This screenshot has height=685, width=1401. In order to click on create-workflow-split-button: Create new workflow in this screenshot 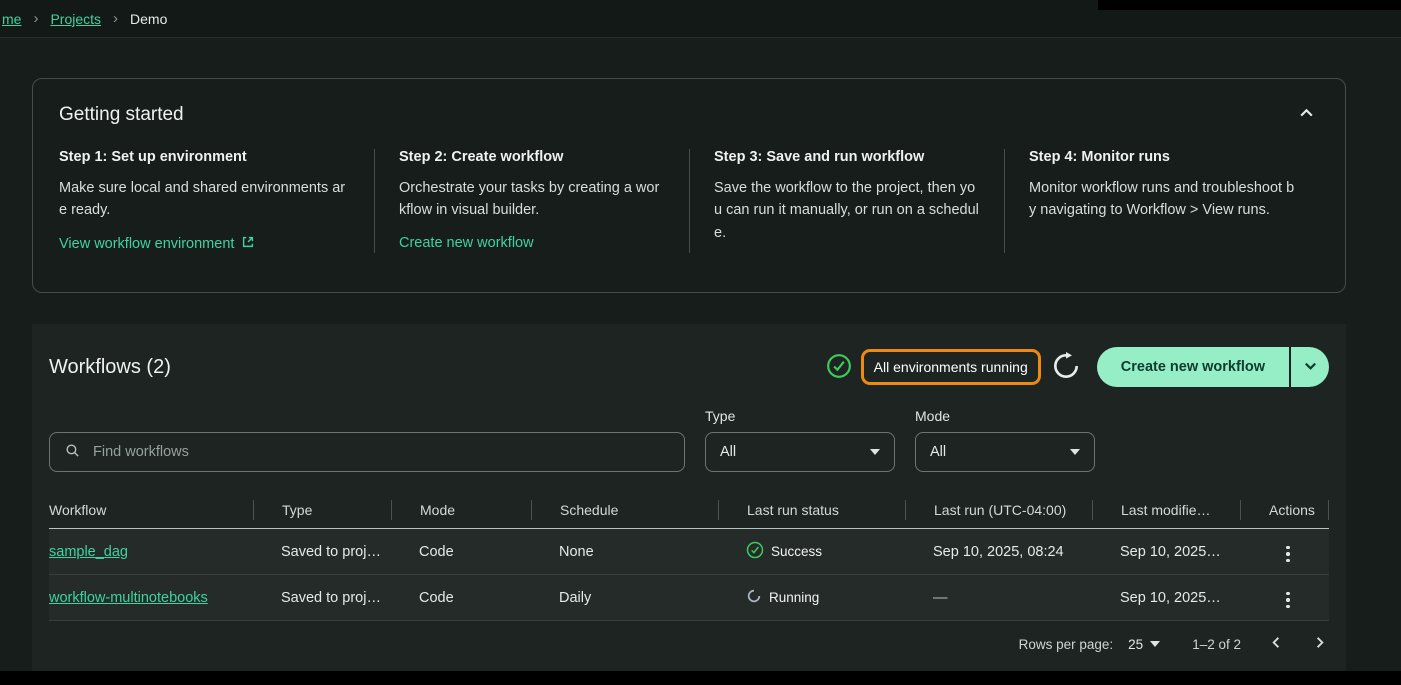, I will do `click(1212, 367)`.